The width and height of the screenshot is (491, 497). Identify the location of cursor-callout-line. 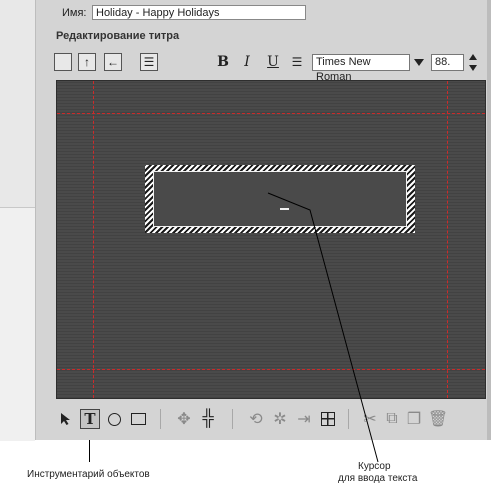
(323, 327).